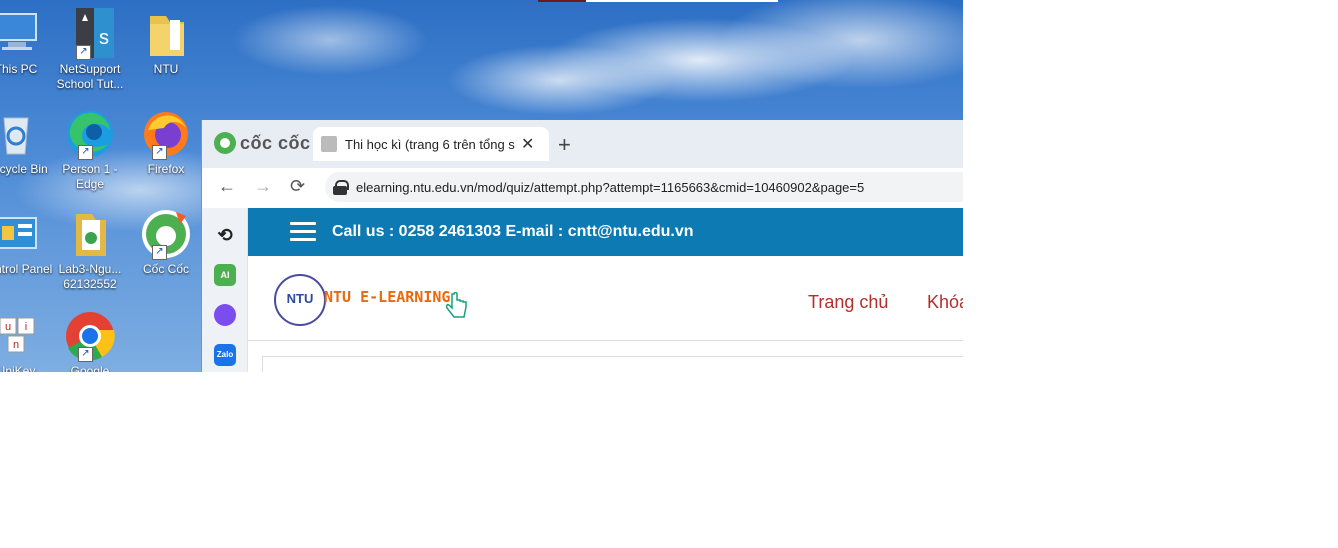 The image size is (1338, 548). I want to click on browser-tab: Thi học kì (trang 6 trên tổng số ✕, so click(431, 144).